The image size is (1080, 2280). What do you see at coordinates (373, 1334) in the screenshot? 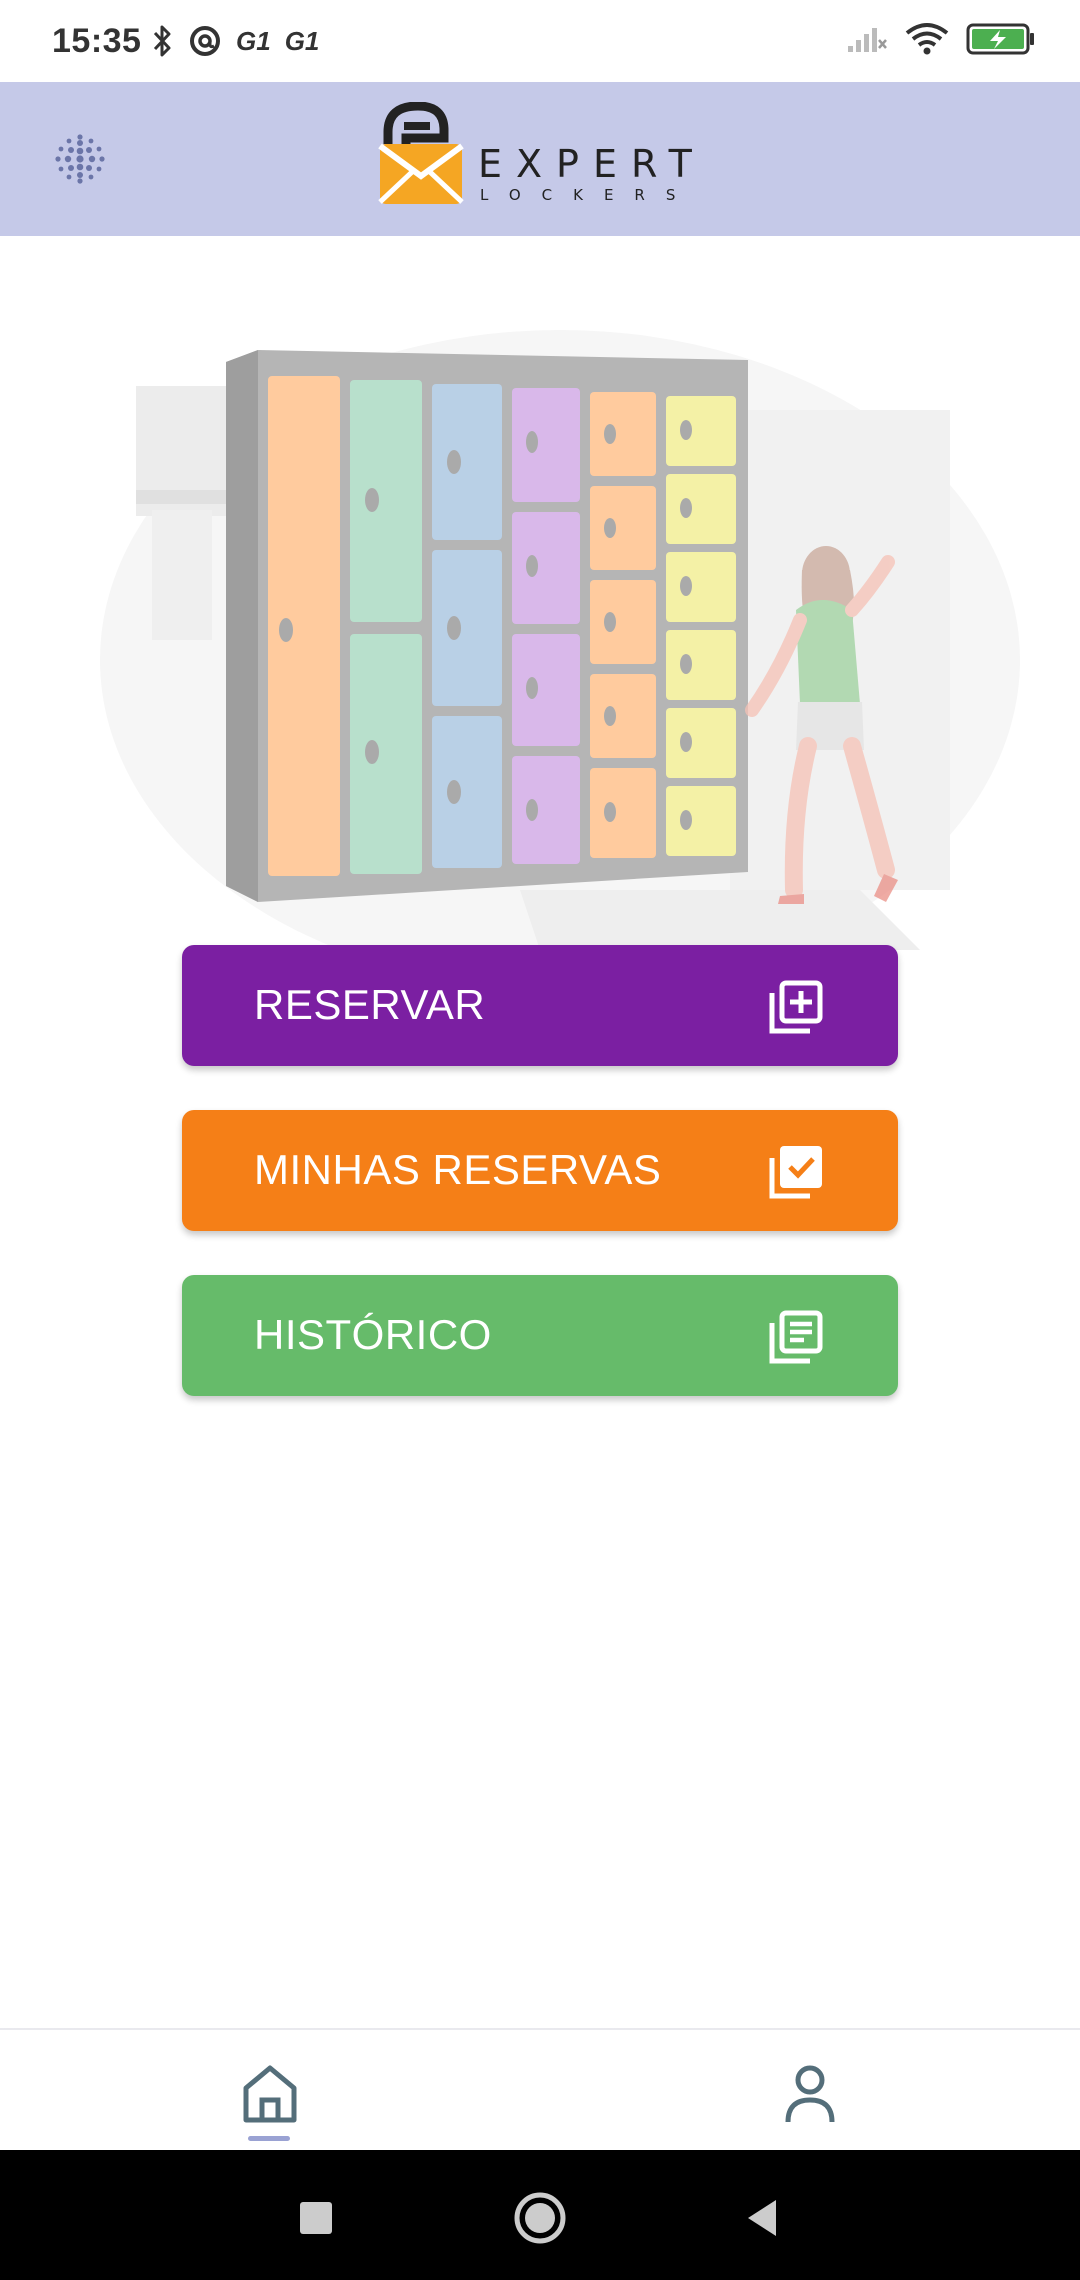
I see `historico-button-label: HISTÓRICO` at bounding box center [373, 1334].